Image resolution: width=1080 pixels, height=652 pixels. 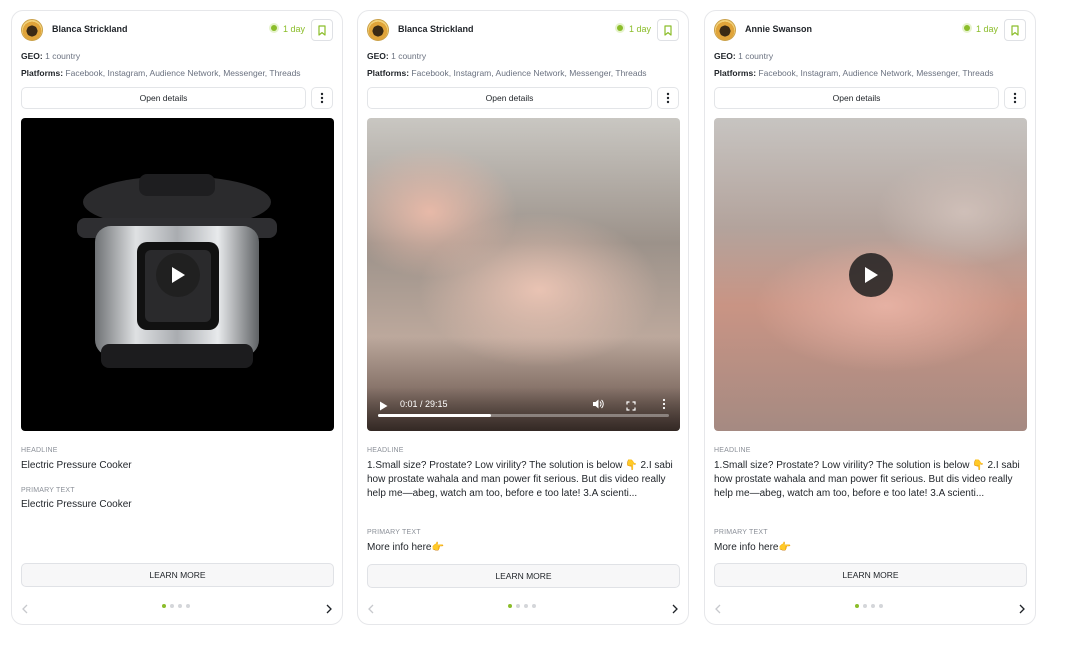 I want to click on video-time: 0:01 / 29:15, so click(x=424, y=404).